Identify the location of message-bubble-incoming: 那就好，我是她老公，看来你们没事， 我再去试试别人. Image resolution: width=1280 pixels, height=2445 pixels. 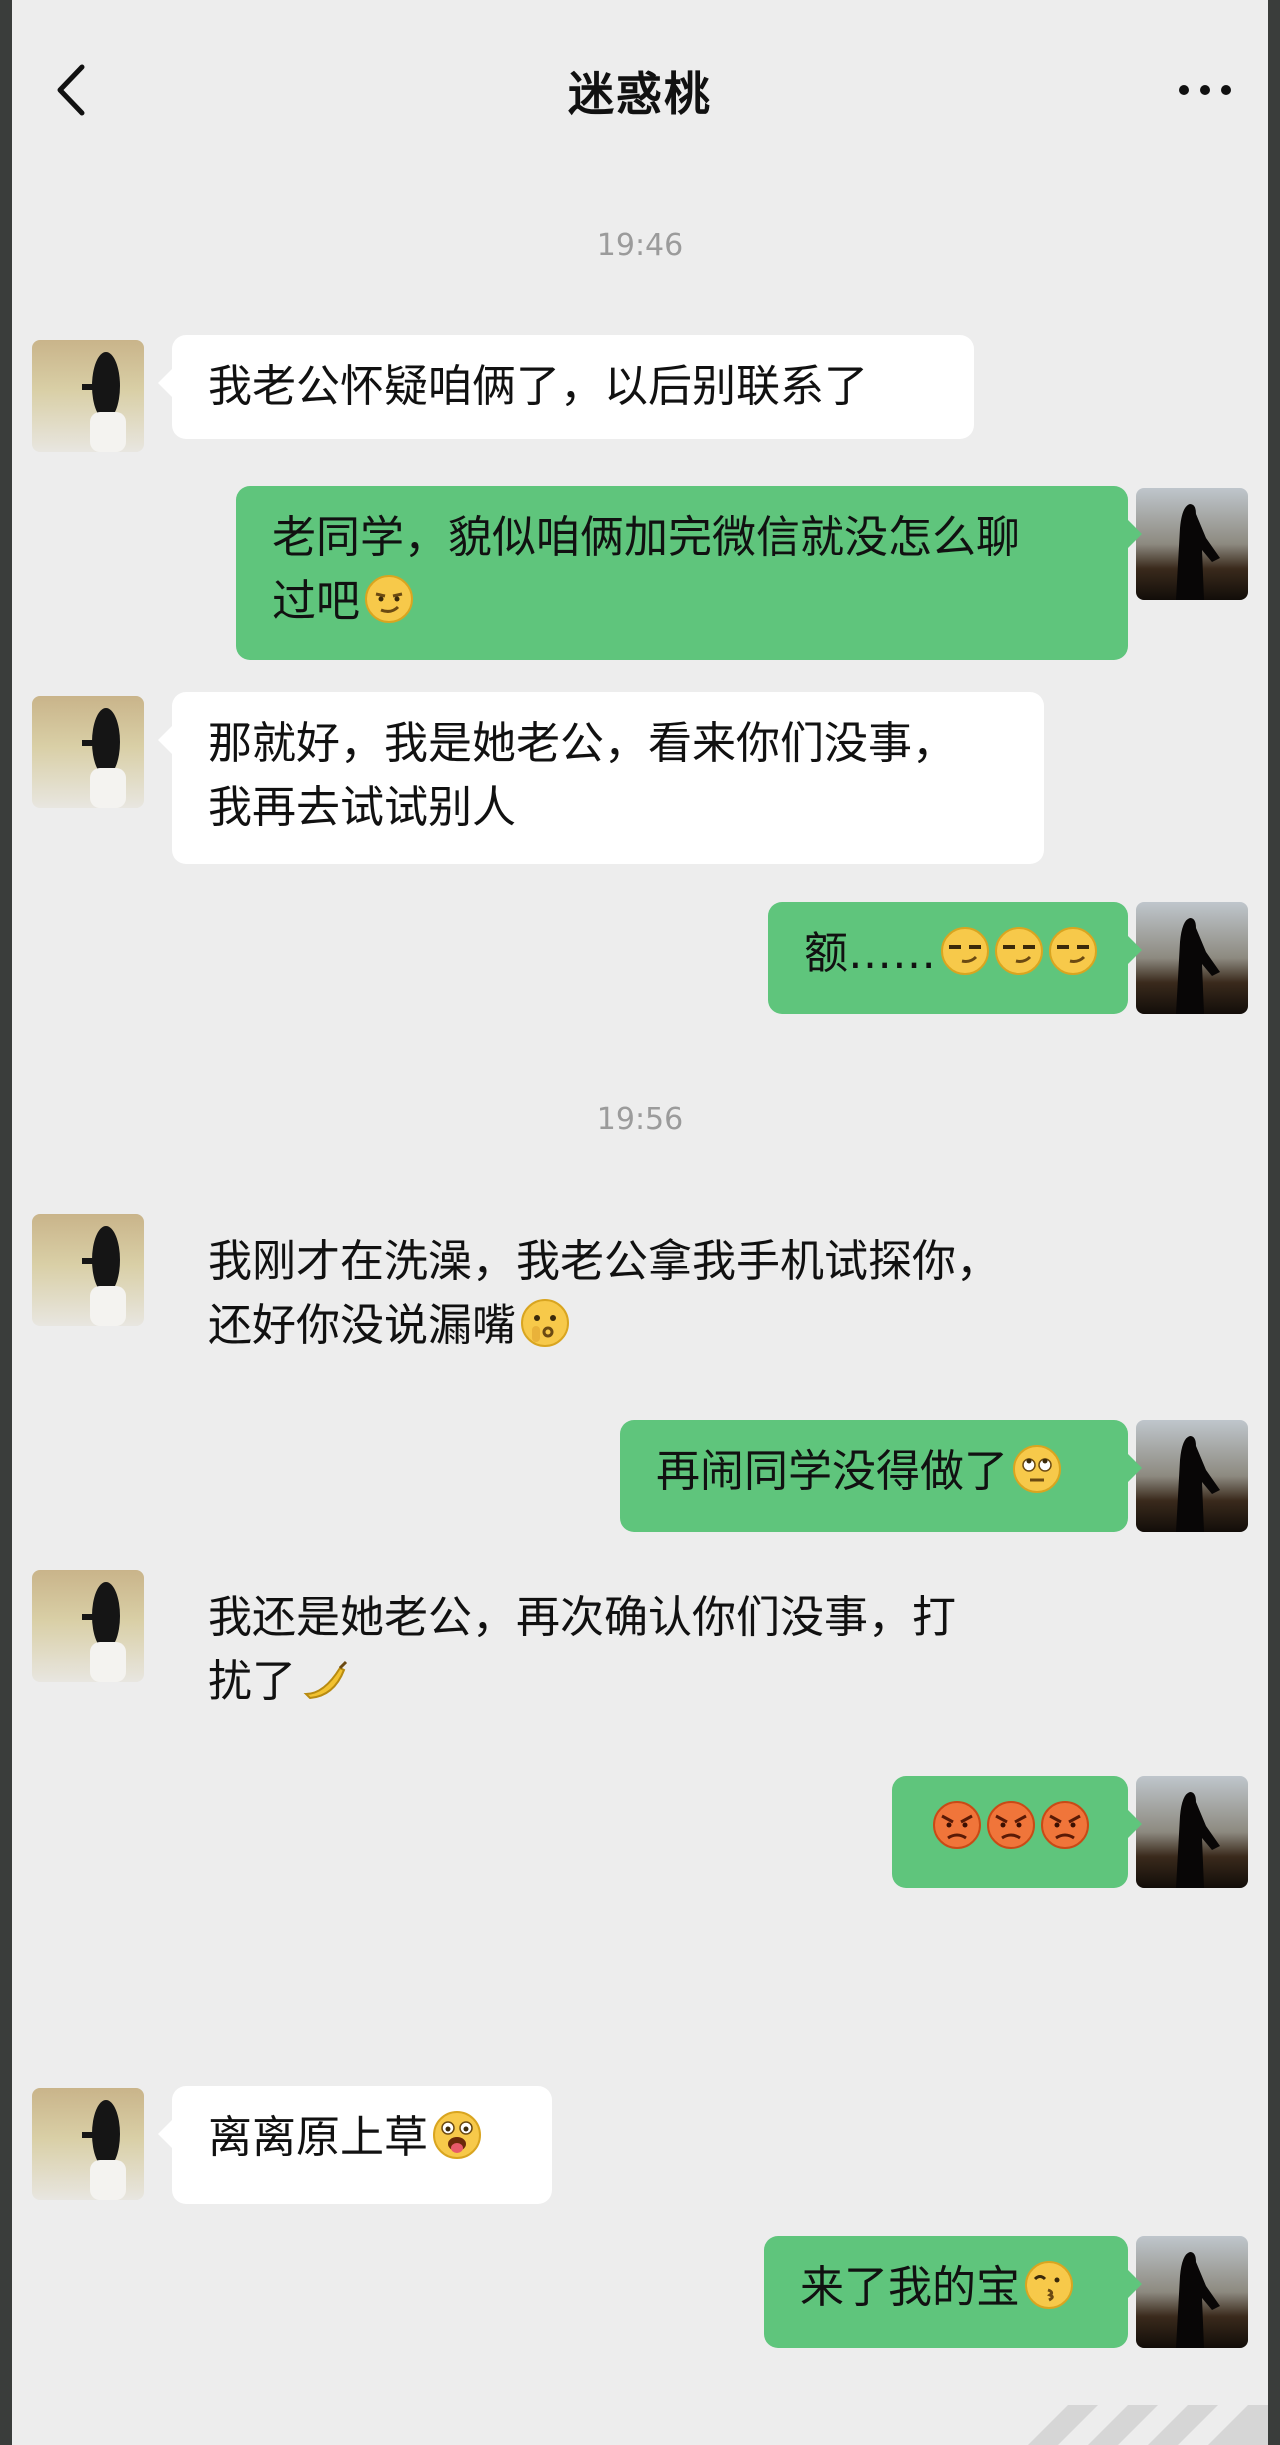
(601, 778).